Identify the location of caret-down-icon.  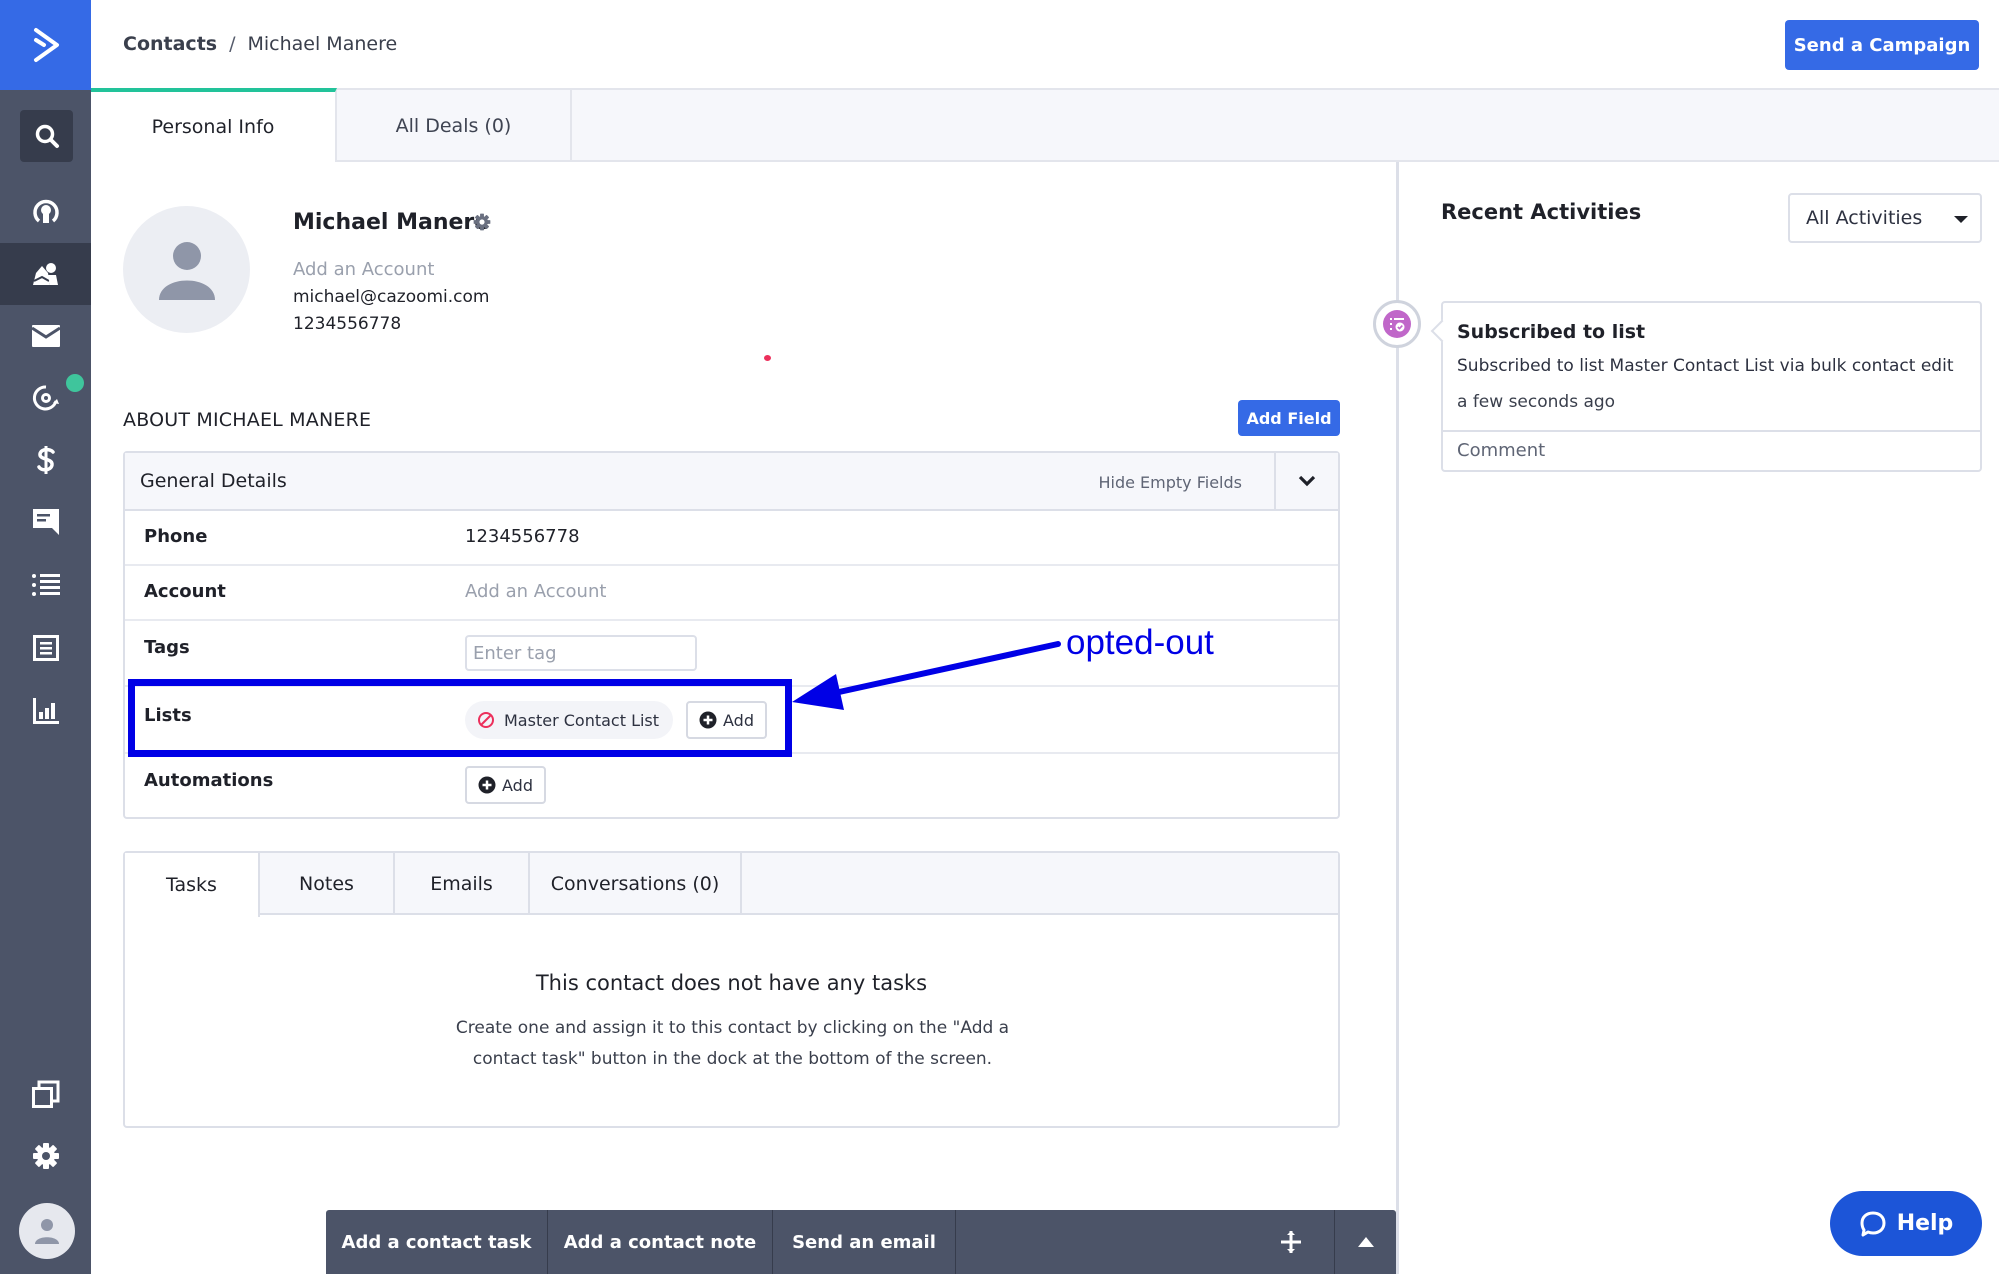
(1961, 219).